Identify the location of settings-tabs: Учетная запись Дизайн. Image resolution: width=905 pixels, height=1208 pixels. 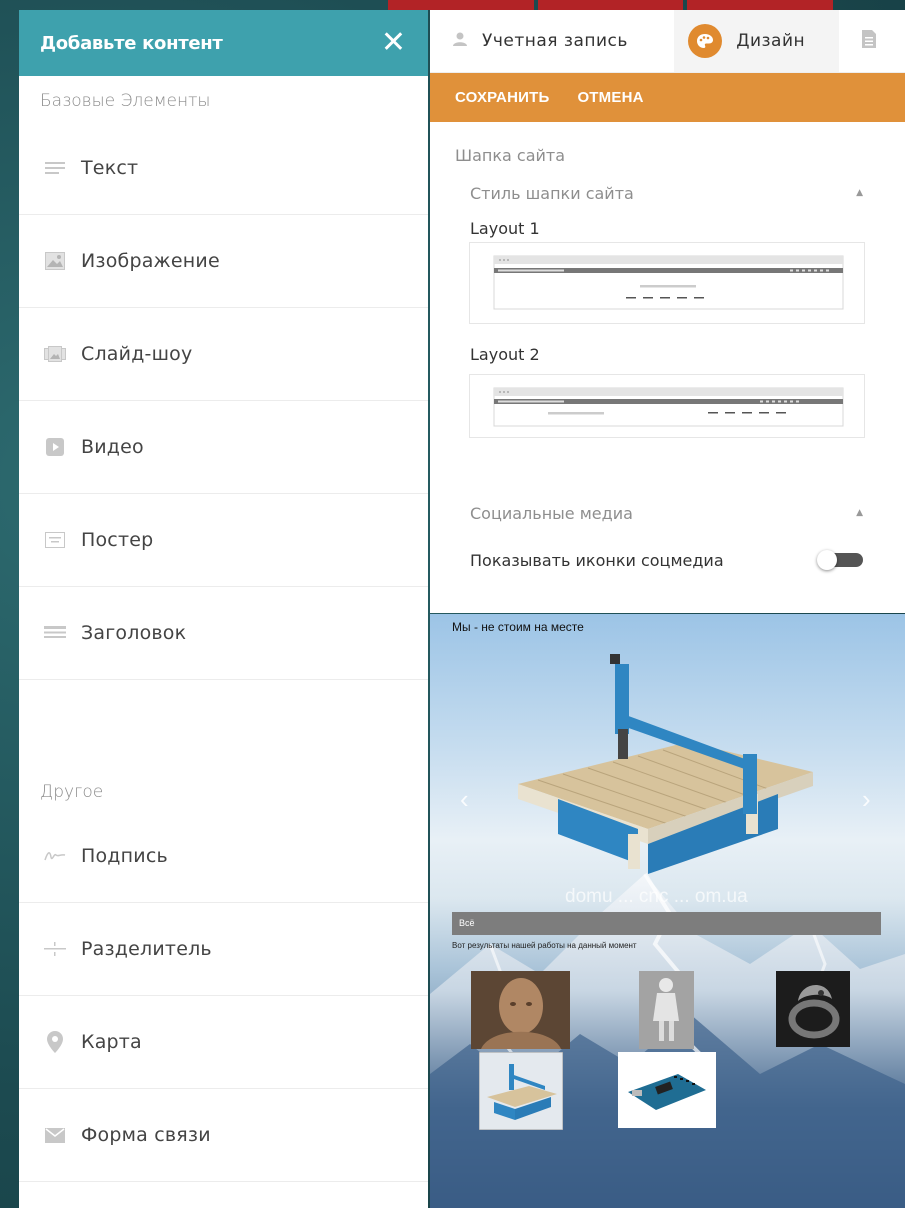
(667, 41).